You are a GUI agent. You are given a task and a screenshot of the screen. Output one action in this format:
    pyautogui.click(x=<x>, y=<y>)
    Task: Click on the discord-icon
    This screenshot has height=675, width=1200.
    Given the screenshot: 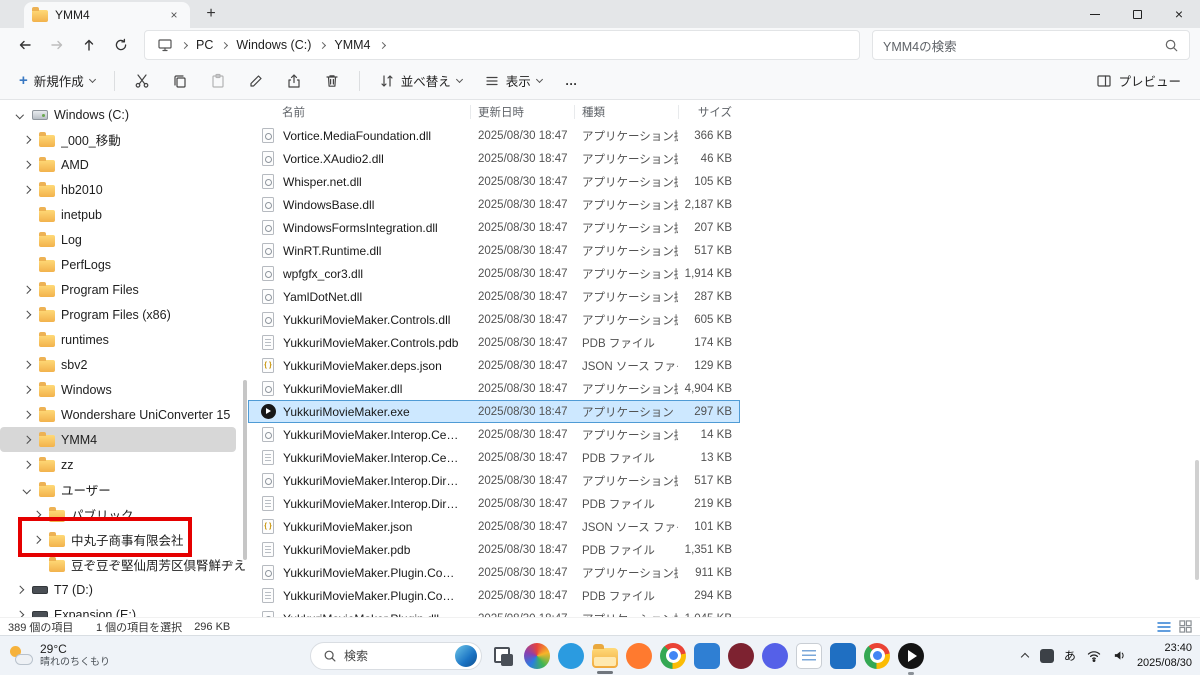 What is the action you would take?
    pyautogui.click(x=775, y=655)
    